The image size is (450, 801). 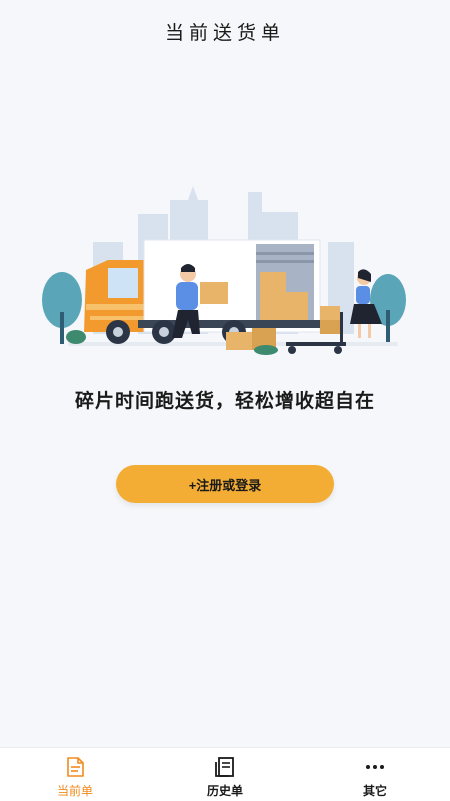 I want to click on tab-history-orders: 历史单, so click(x=225, y=774).